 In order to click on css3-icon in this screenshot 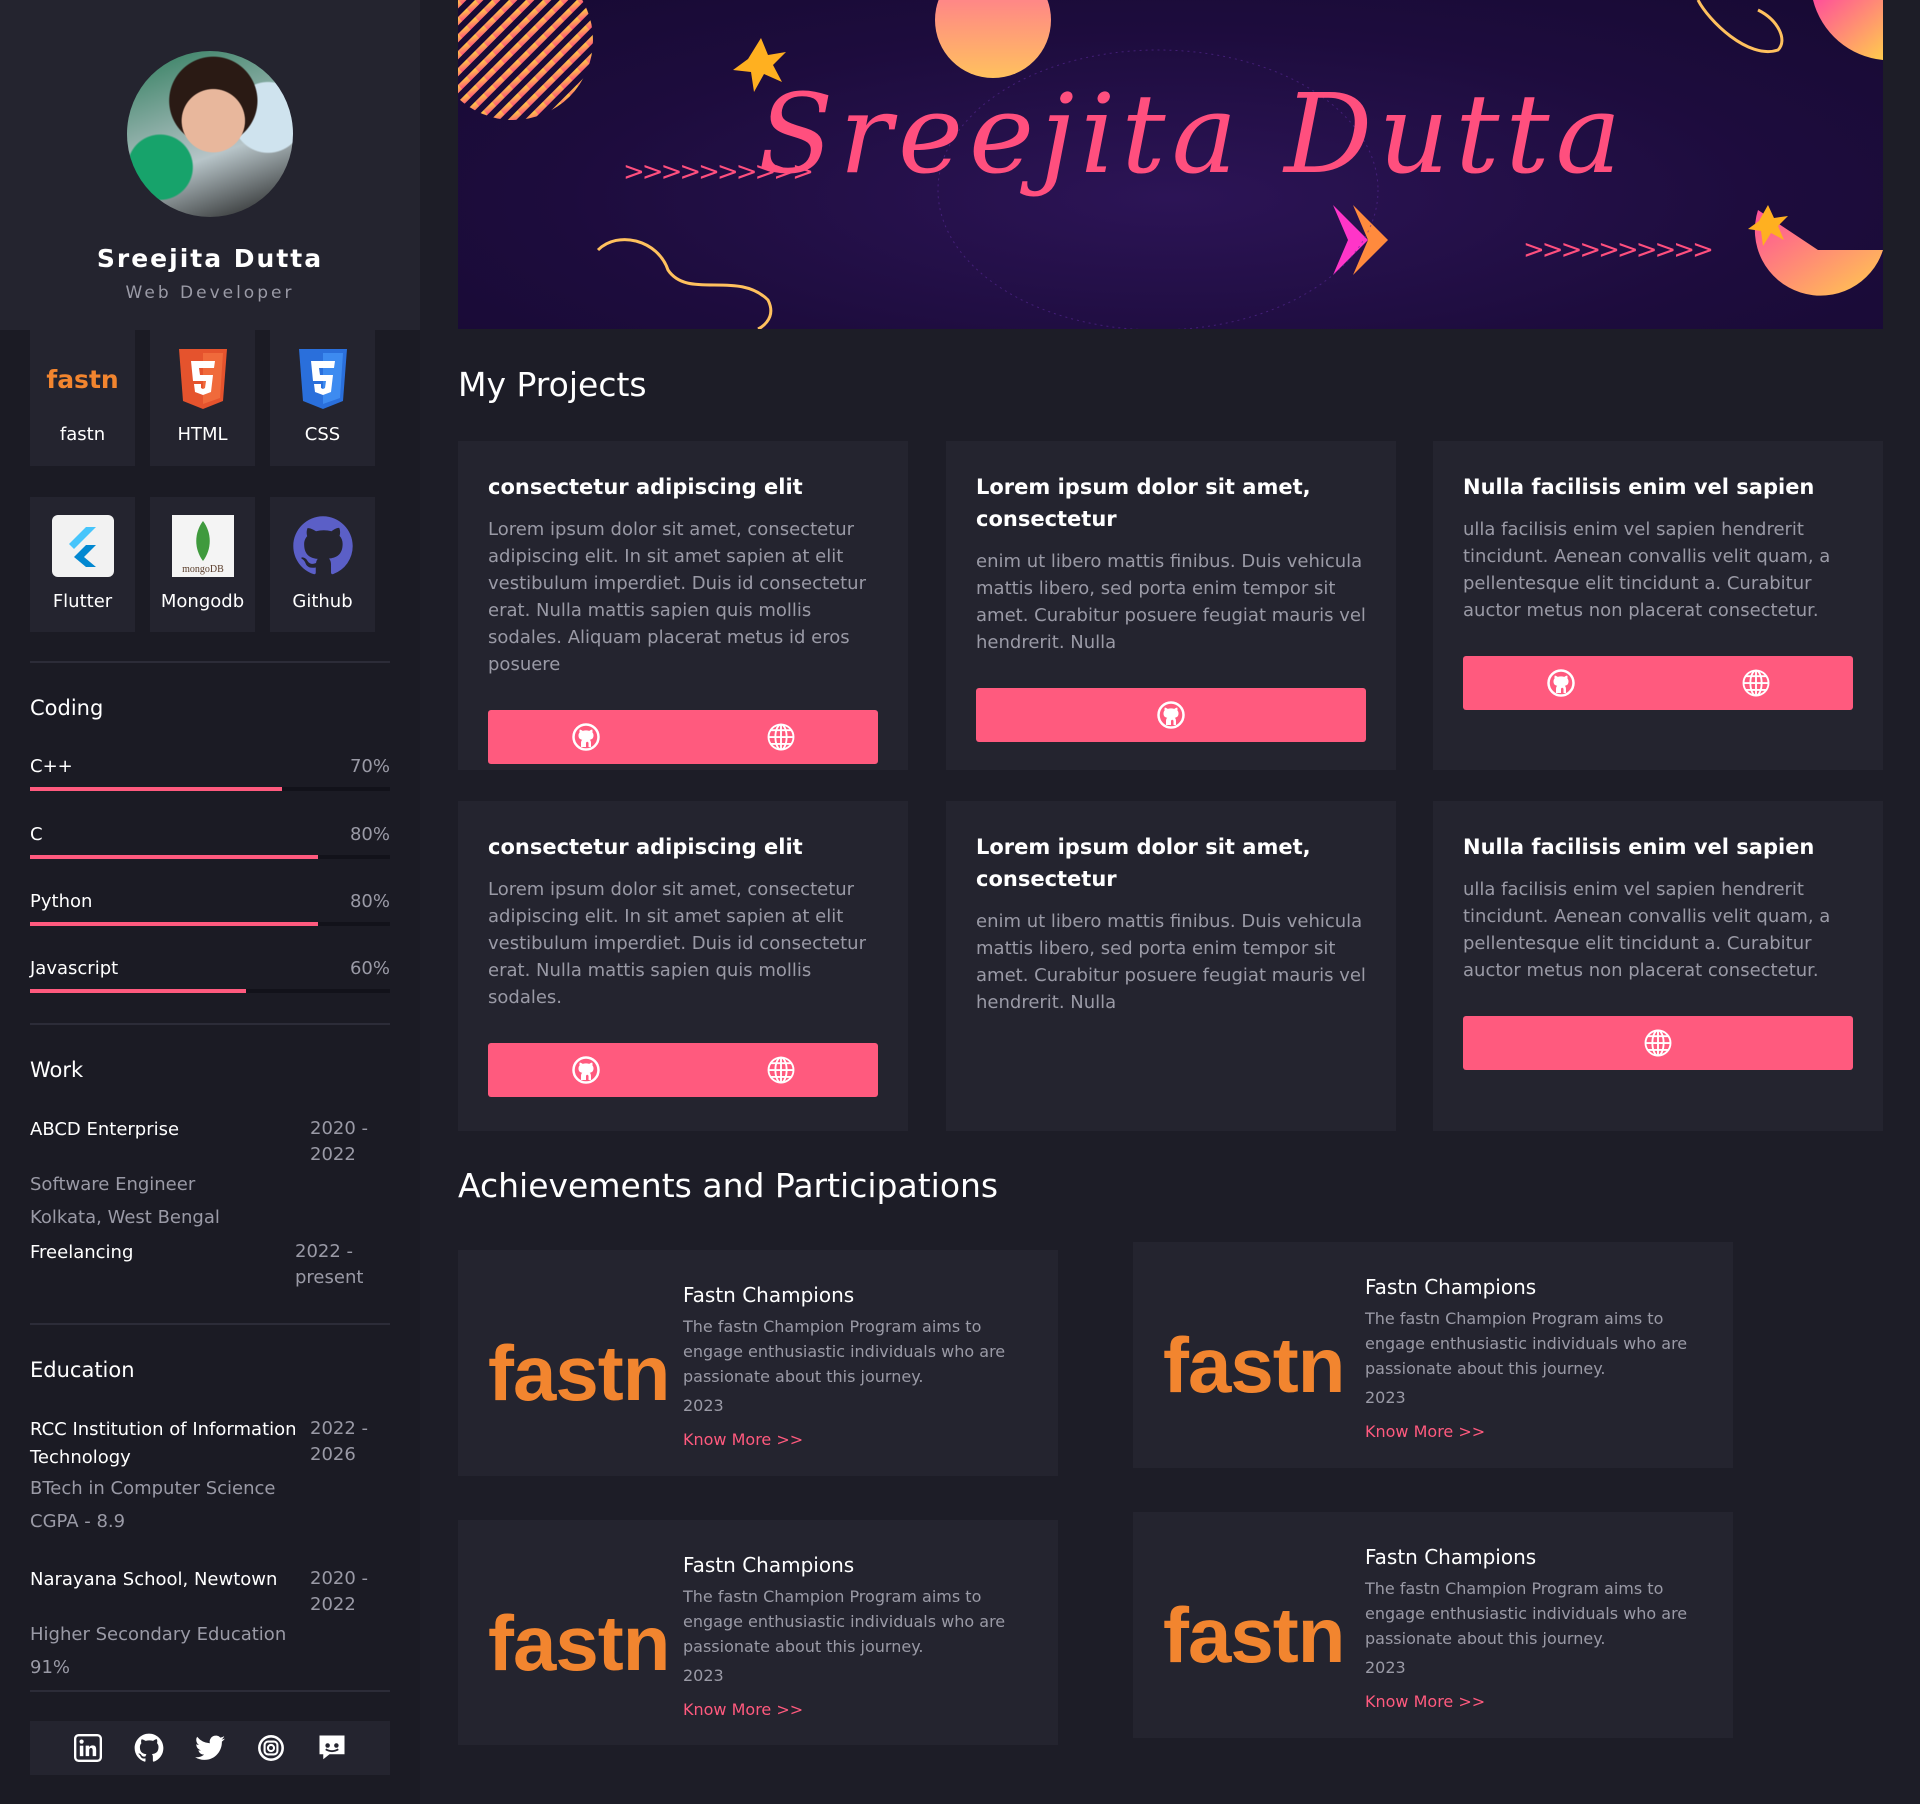, I will do `click(323, 379)`.